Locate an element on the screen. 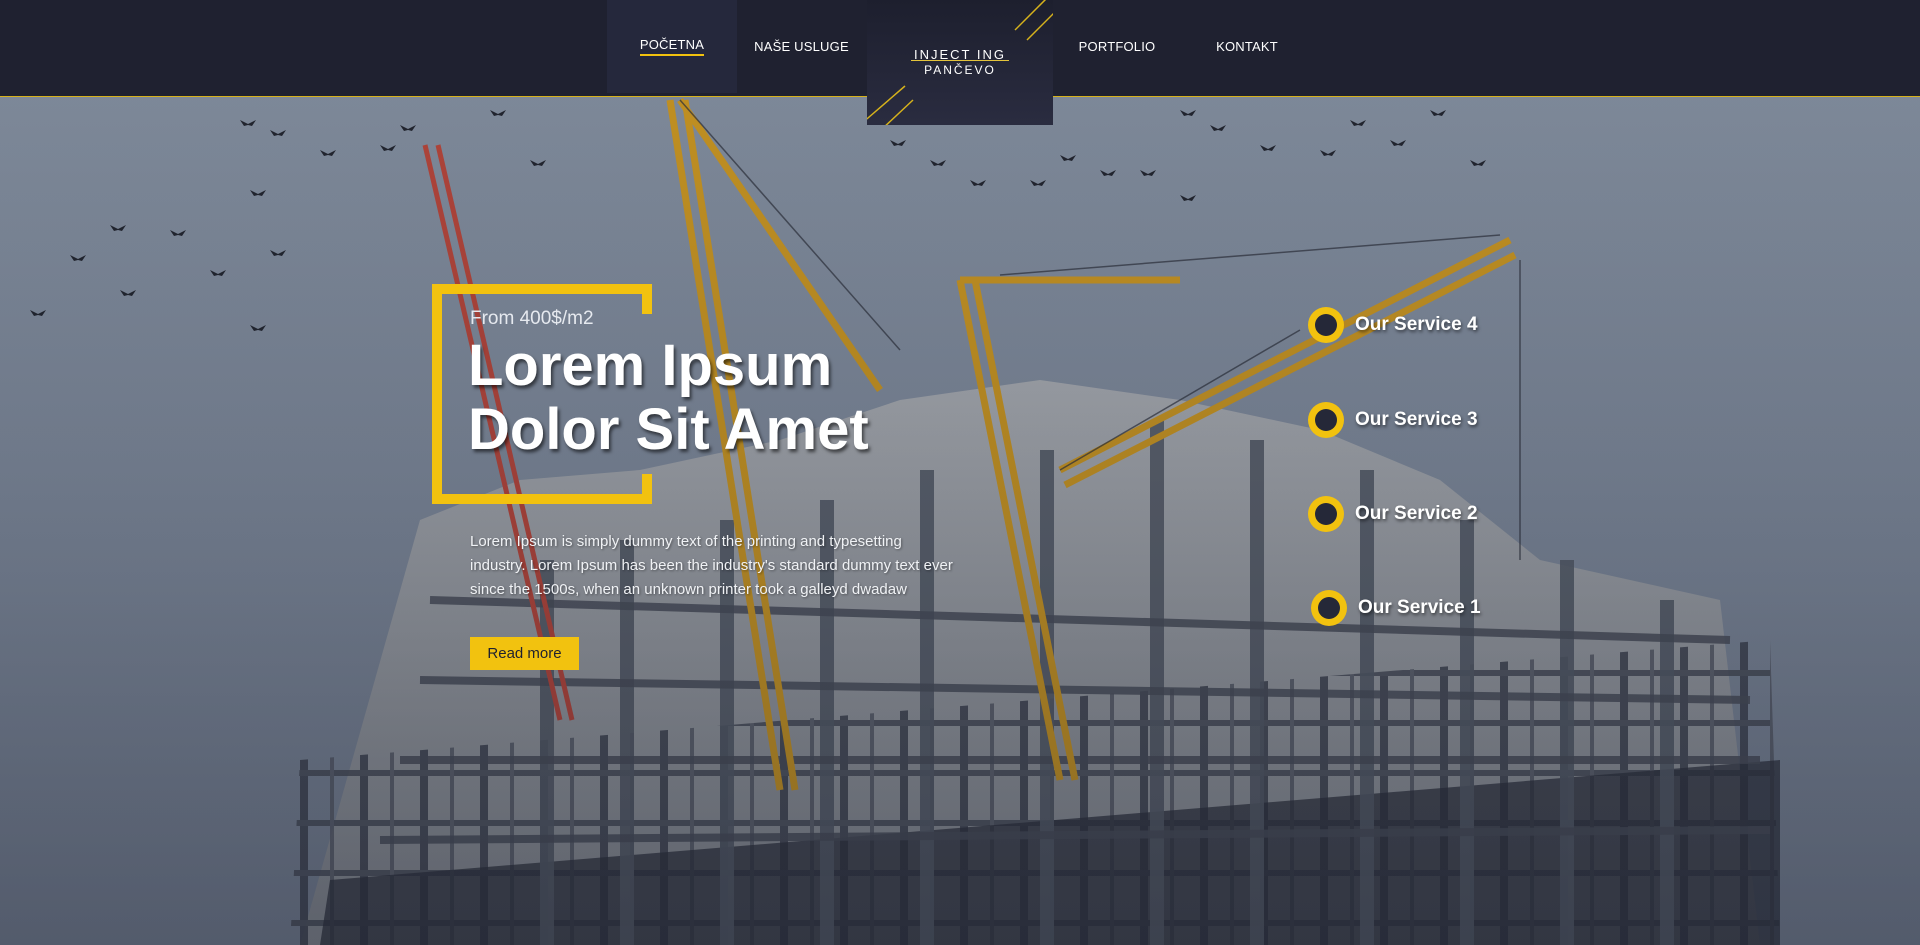 This screenshot has height=945, width=1920. nav-item-portfolio-label: PORTFOLIO is located at coordinates (1117, 46).